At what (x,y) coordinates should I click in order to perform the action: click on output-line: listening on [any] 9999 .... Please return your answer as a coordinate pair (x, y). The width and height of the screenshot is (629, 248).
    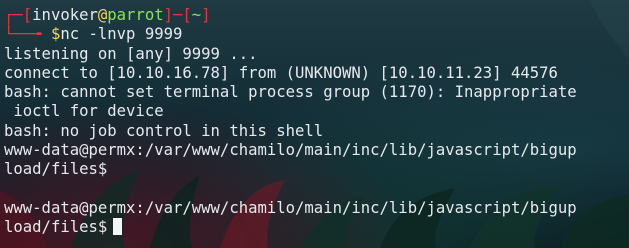
    Looking at the image, I should click on (131, 53).